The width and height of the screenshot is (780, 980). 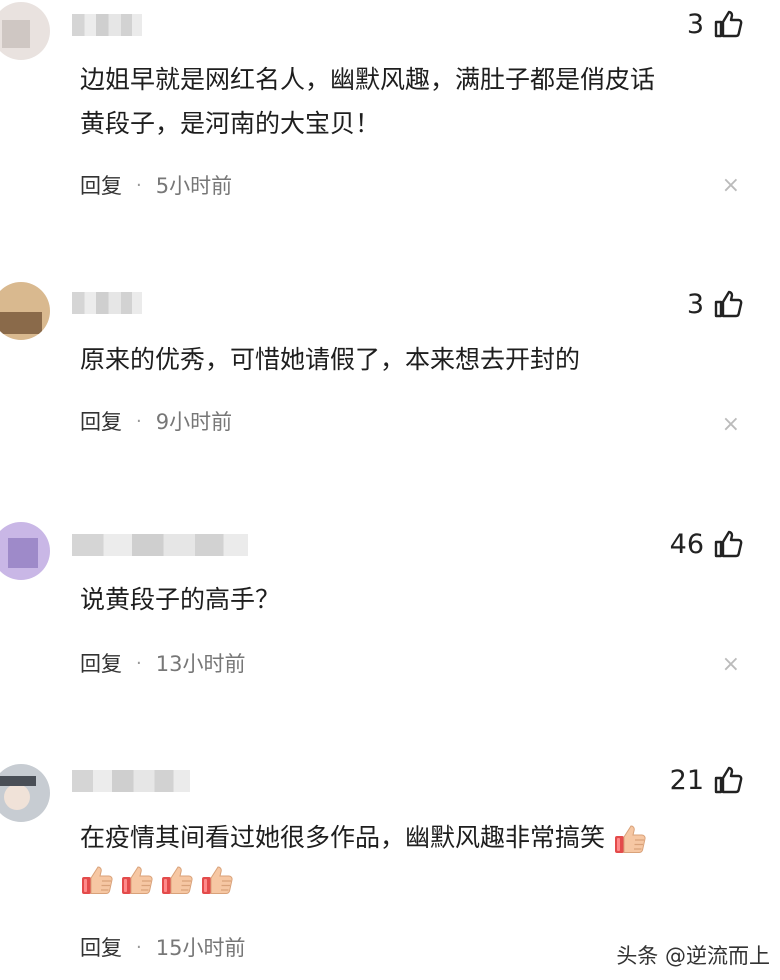 I want to click on comment-meta: 回复 · 9小时前, so click(x=156, y=421).